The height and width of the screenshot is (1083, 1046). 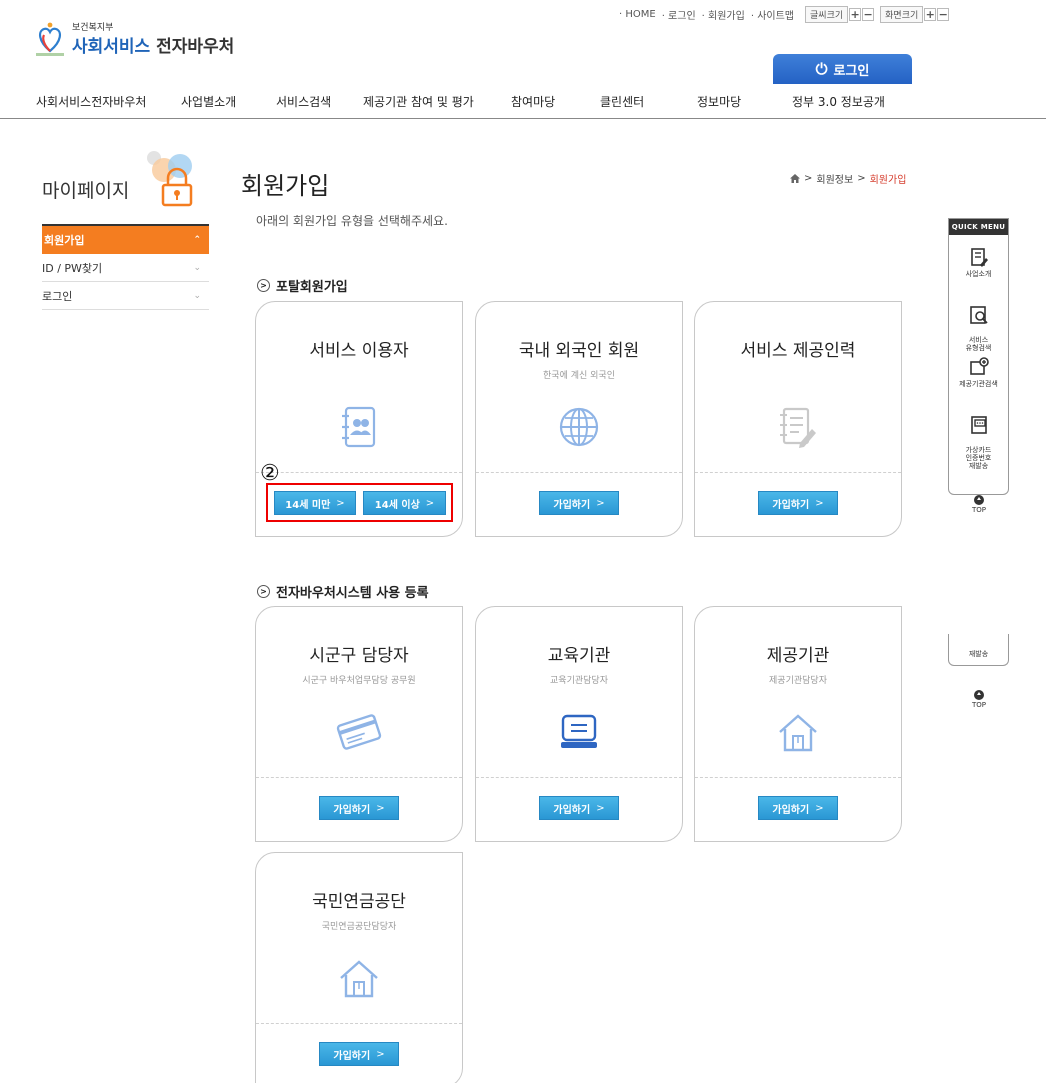 What do you see at coordinates (192, 47) in the screenshot?
I see `brand-rest-text: 전자바우처` at bounding box center [192, 47].